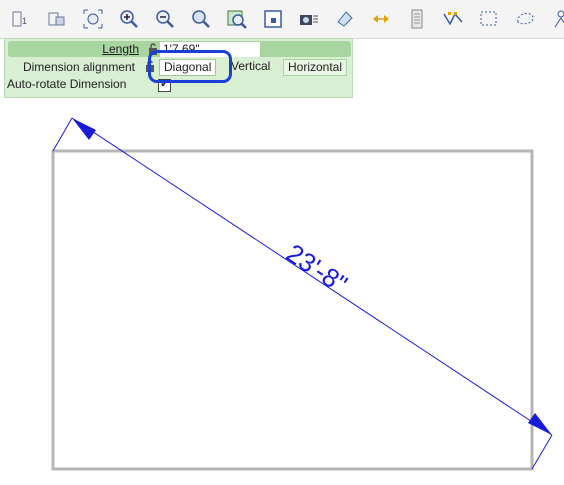 The width and height of the screenshot is (564, 485). What do you see at coordinates (62, 134) in the screenshot?
I see `extension-line-start` at bounding box center [62, 134].